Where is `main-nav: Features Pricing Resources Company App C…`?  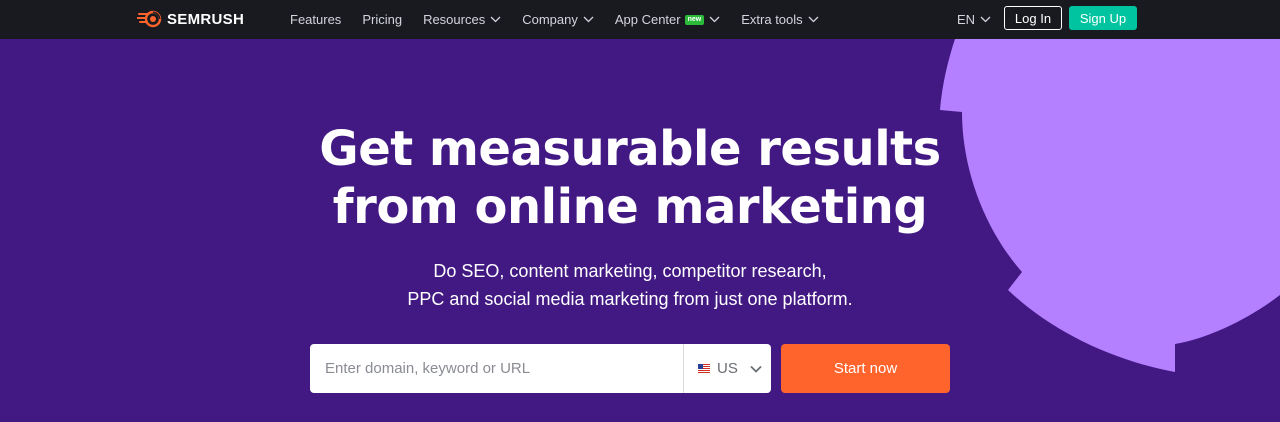
main-nav: Features Pricing Resources Company App C… is located at coordinates (565, 19).